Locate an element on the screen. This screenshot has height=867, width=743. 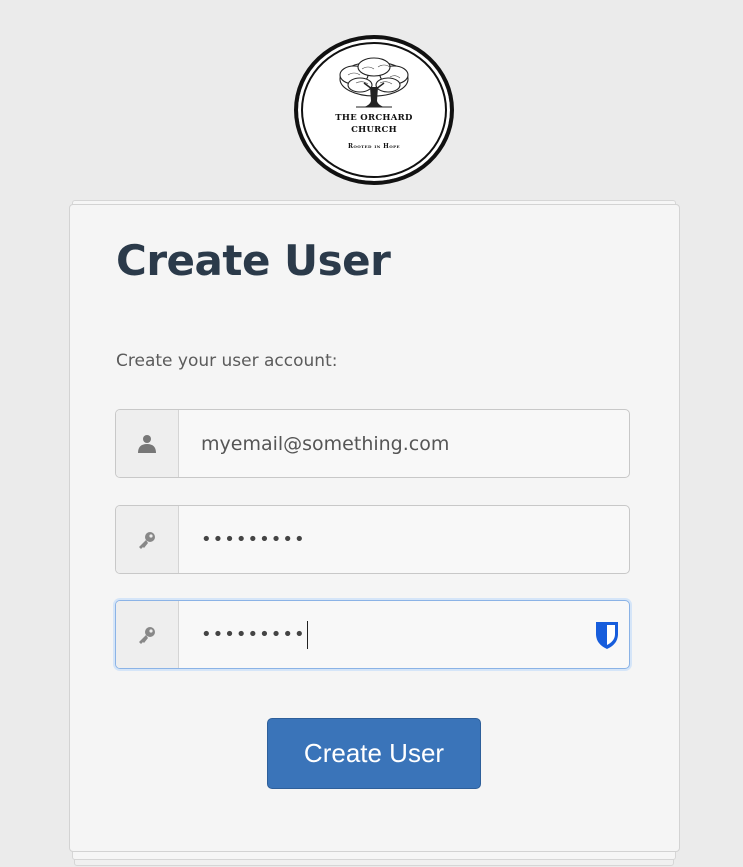
confirm-password-field: ••••••••• is located at coordinates (372, 634).